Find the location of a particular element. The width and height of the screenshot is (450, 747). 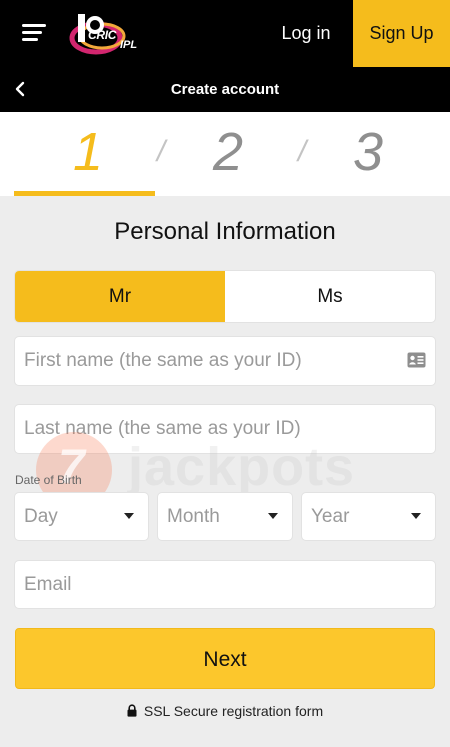

chevron-left-icon is located at coordinates (21, 89).